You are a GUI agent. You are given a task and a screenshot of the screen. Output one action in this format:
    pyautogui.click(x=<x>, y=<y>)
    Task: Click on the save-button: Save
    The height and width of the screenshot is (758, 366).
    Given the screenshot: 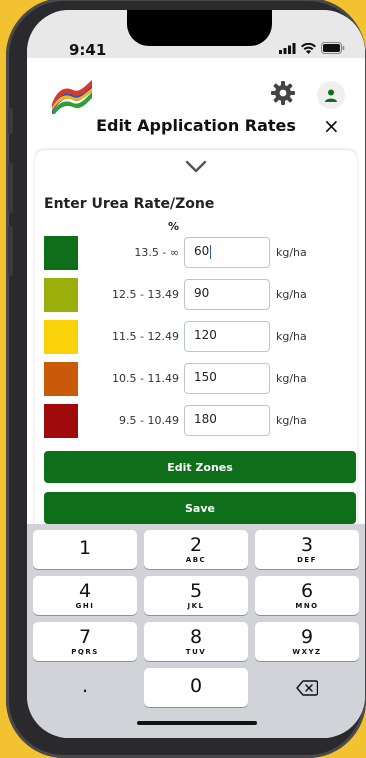 What is the action you would take?
    pyautogui.click(x=200, y=508)
    